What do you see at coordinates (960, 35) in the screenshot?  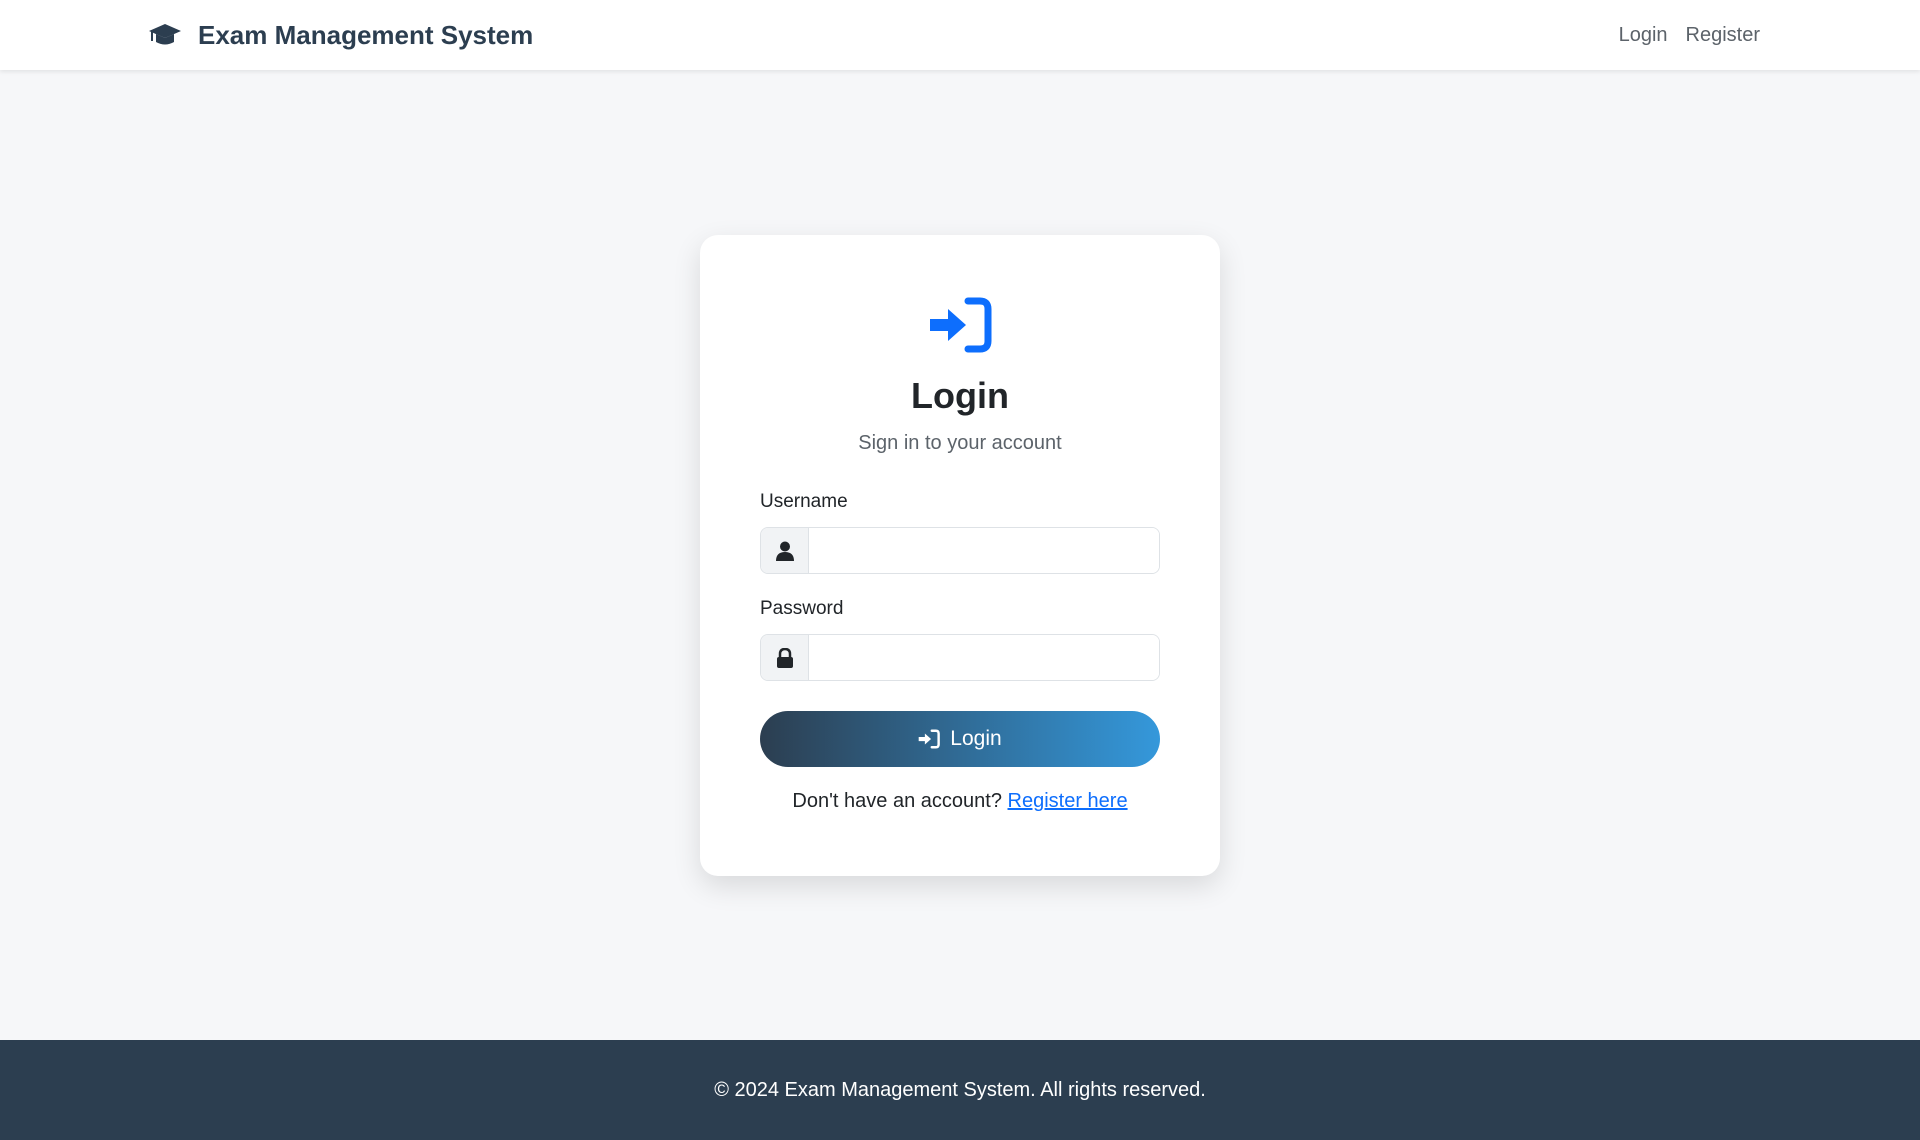 I see `top-navbar: Exam Management System Login Register` at bounding box center [960, 35].